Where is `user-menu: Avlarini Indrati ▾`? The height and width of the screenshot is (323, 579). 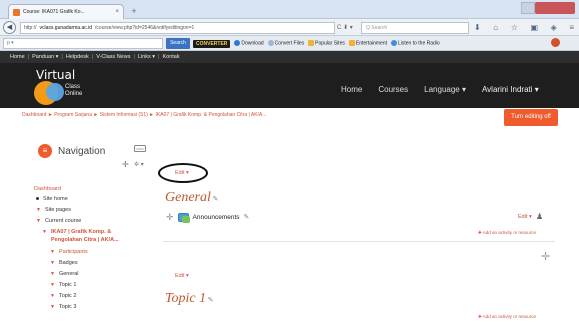
user-menu: Avlarini Indrati ▾ is located at coordinates (510, 89).